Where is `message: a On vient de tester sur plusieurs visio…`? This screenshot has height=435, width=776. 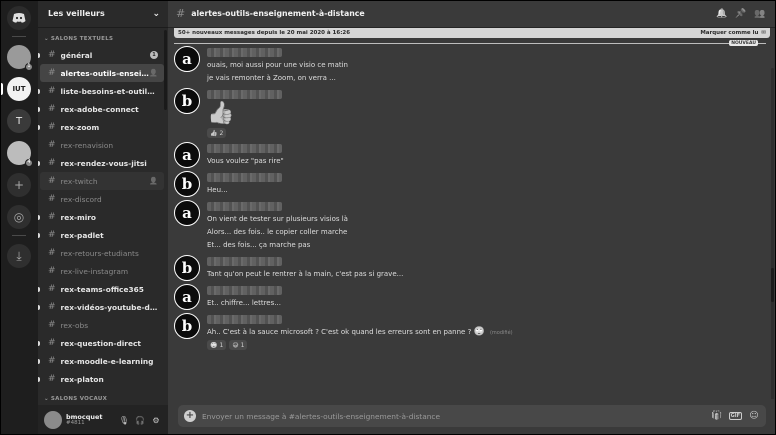 message: a On vient de tester sur plusieurs visio… is located at coordinates (468, 226).